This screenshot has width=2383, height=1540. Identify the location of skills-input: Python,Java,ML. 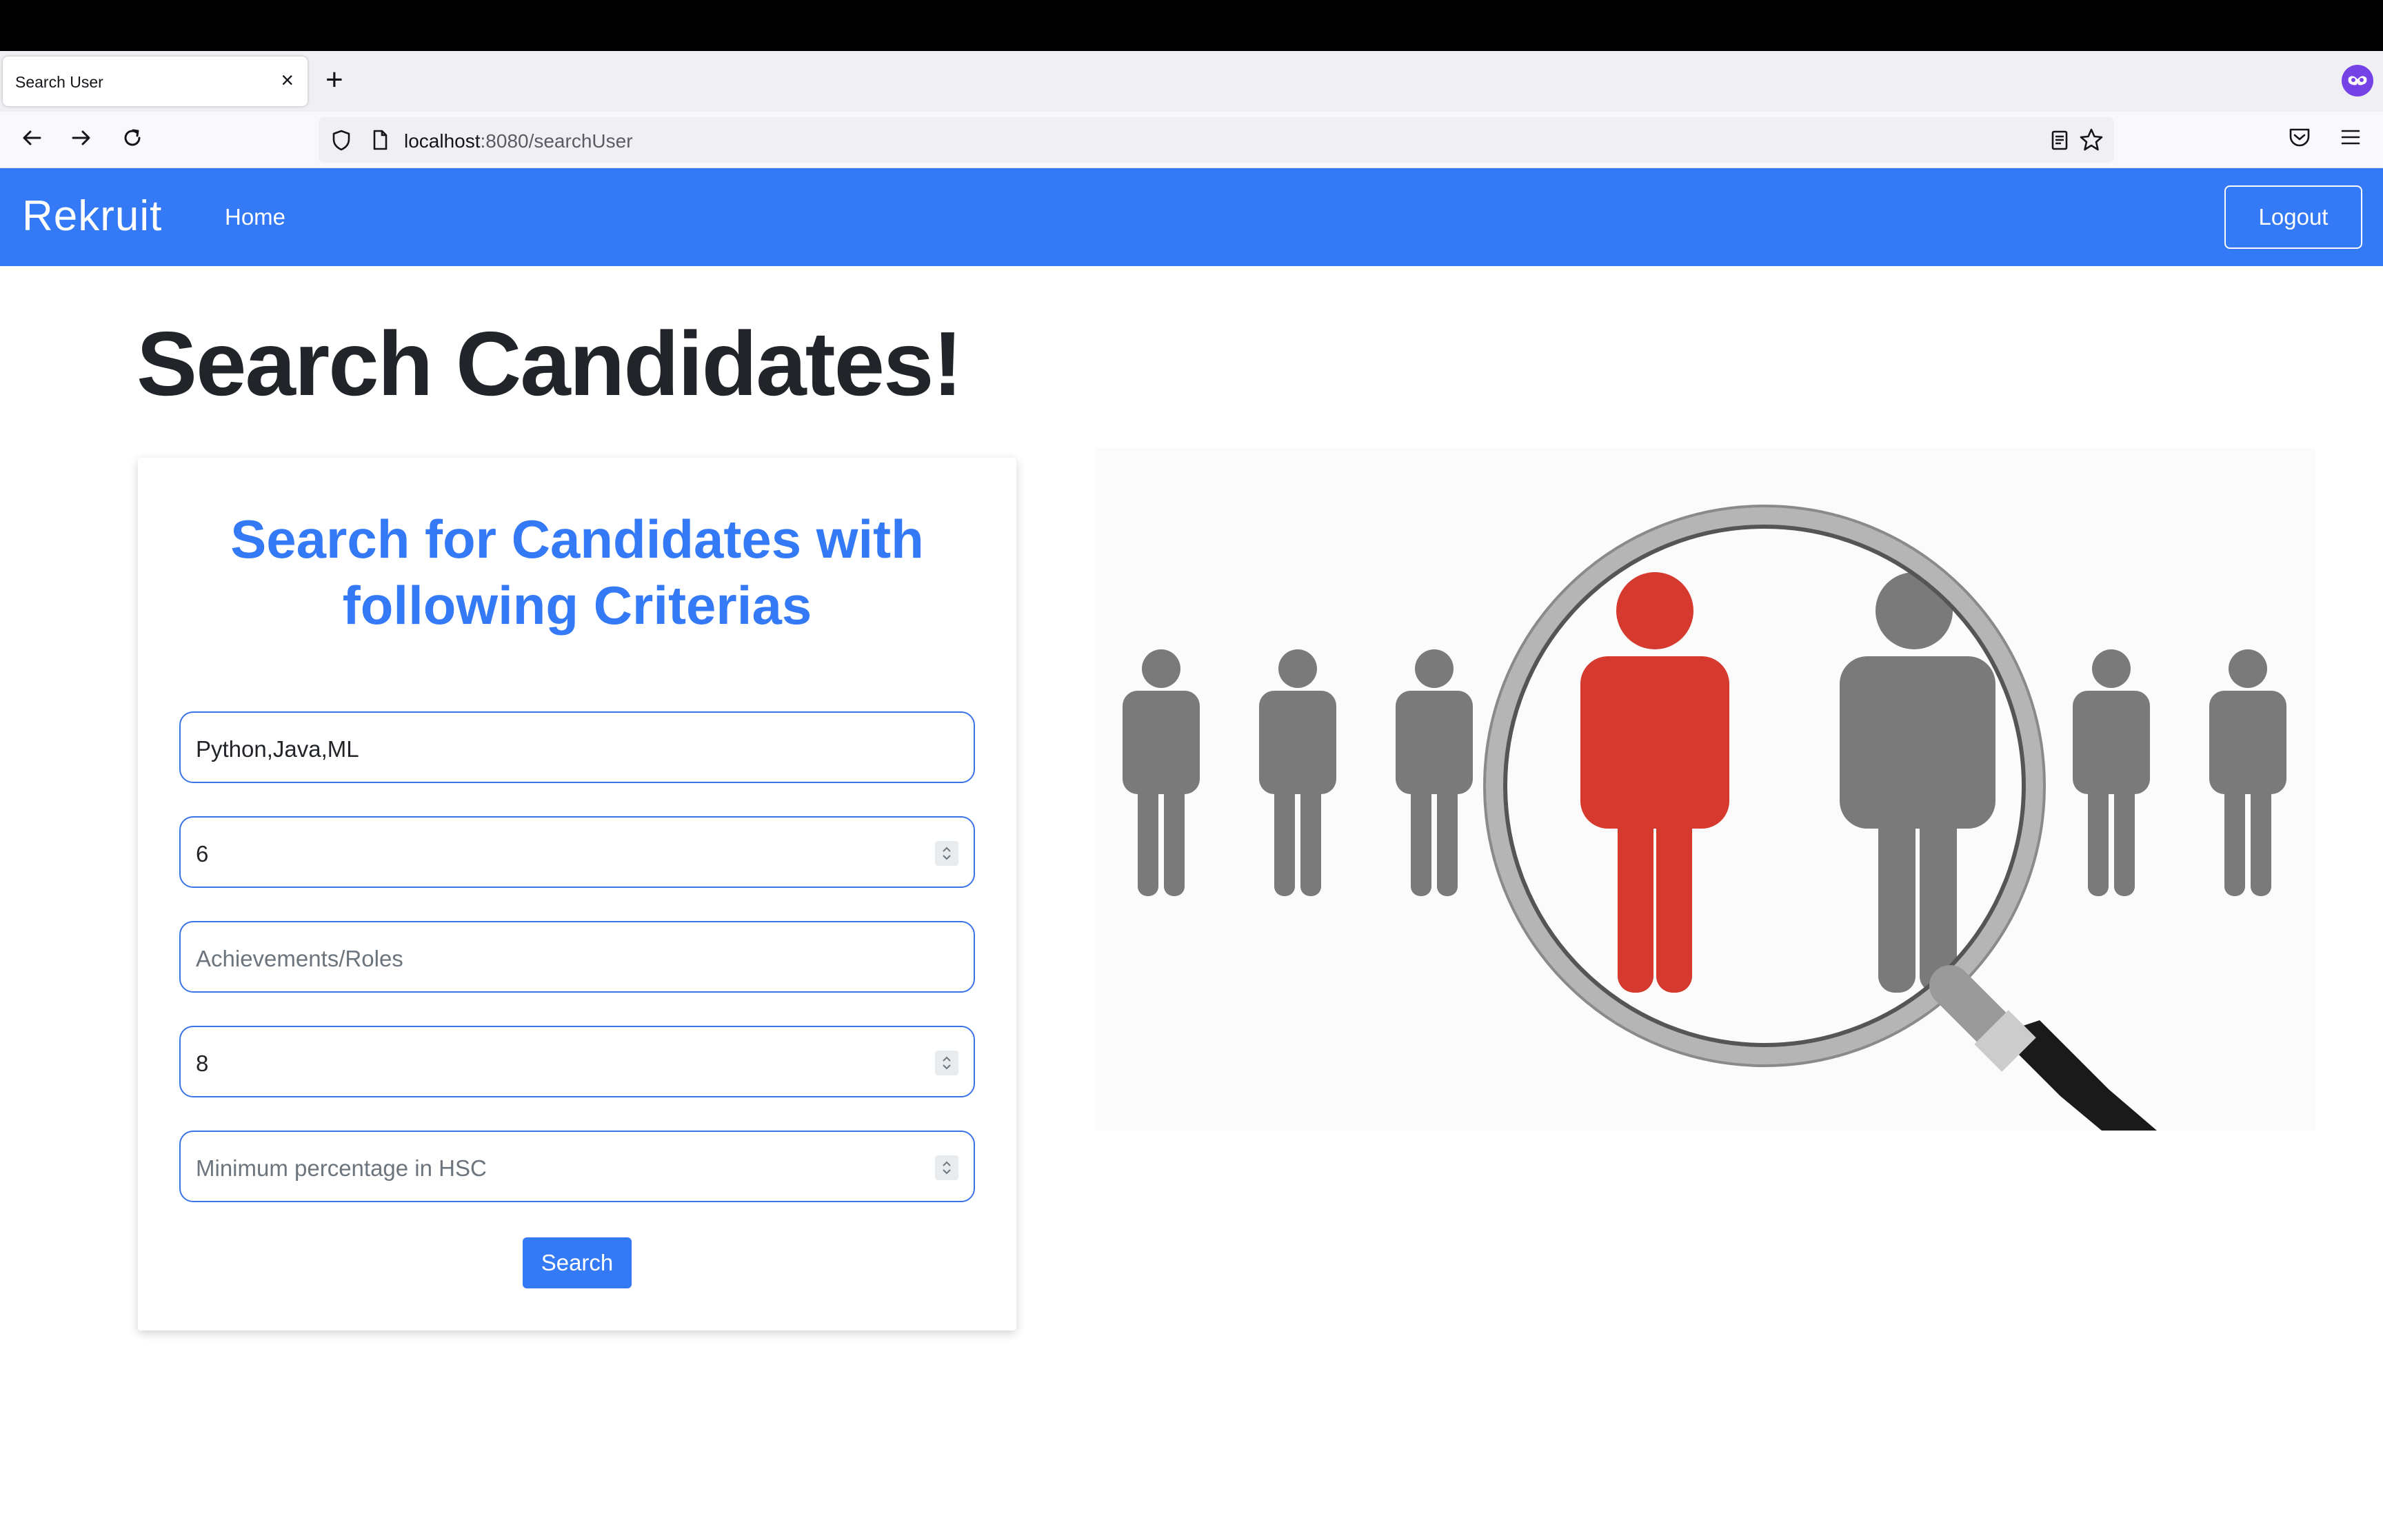
(577, 747).